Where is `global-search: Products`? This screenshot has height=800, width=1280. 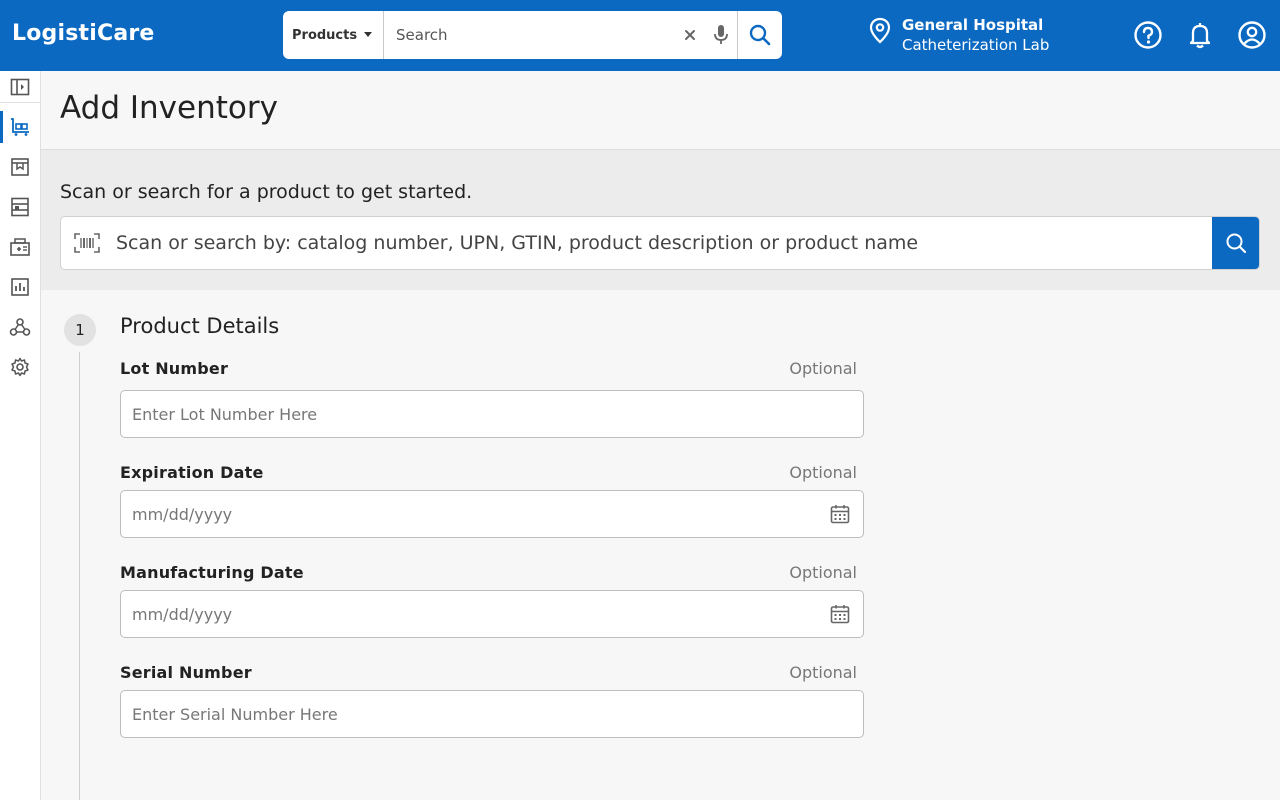
global-search: Products is located at coordinates (532, 35).